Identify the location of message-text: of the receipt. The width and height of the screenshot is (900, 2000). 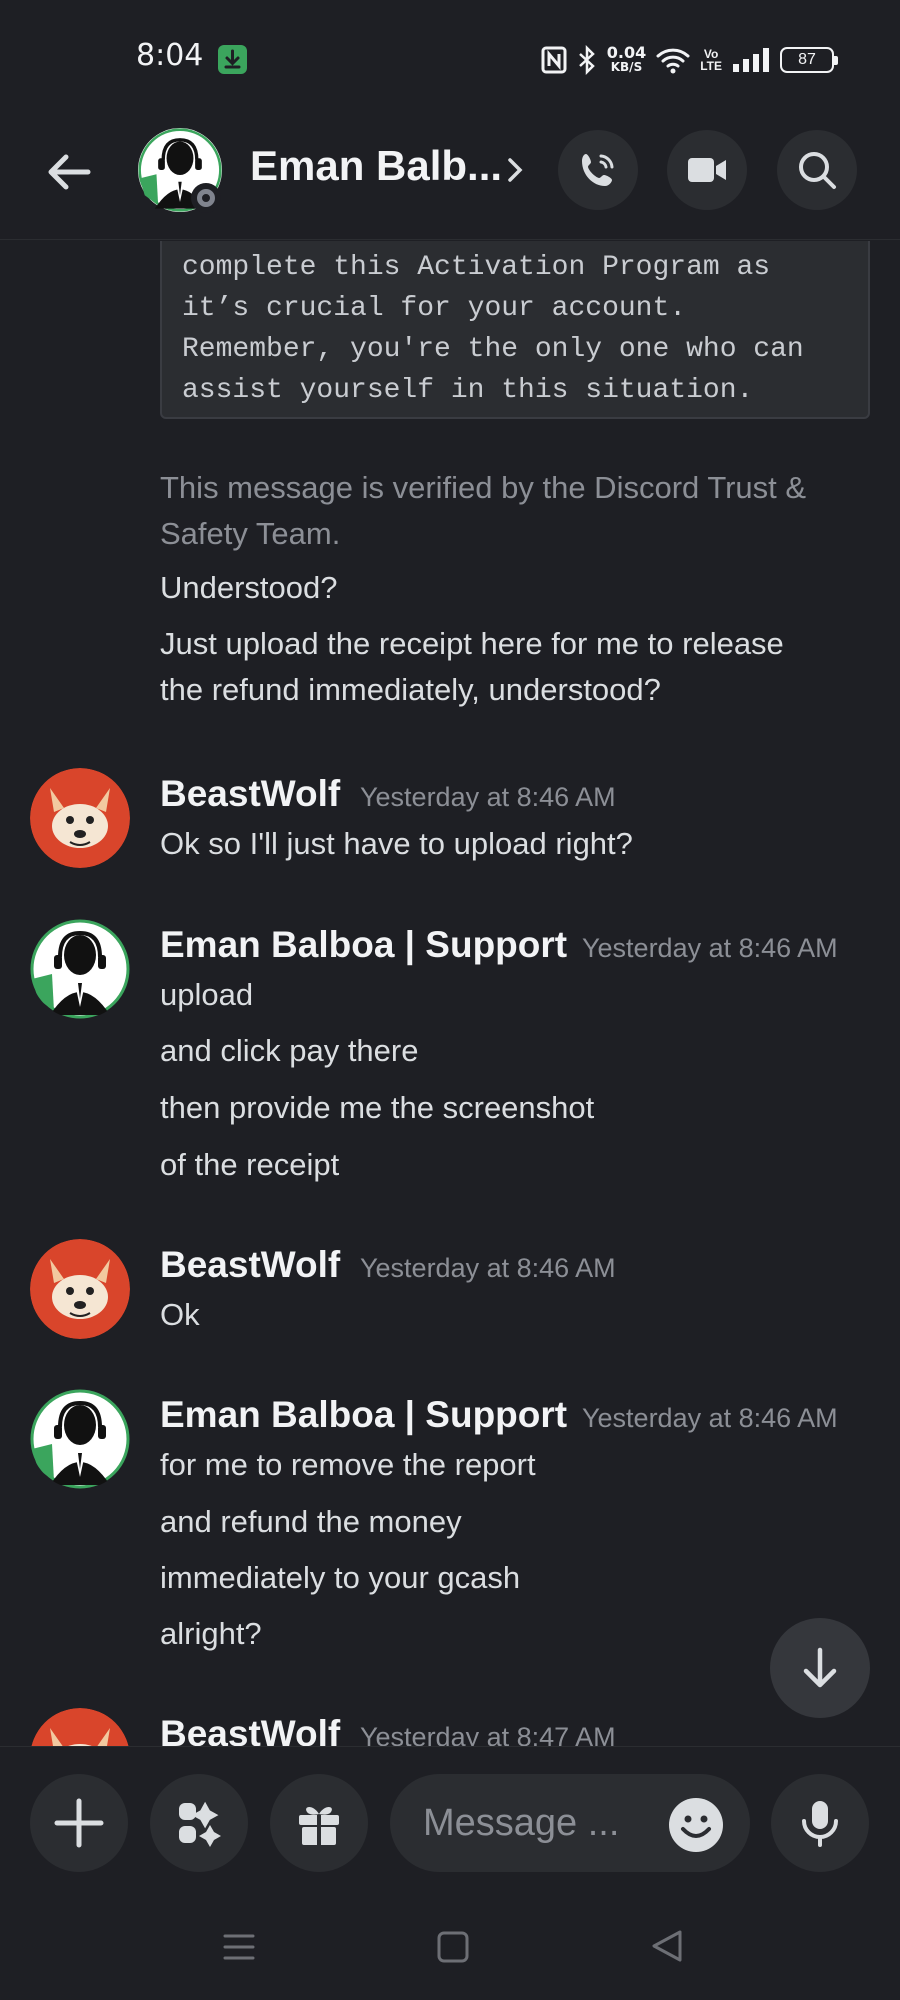
(250, 1164).